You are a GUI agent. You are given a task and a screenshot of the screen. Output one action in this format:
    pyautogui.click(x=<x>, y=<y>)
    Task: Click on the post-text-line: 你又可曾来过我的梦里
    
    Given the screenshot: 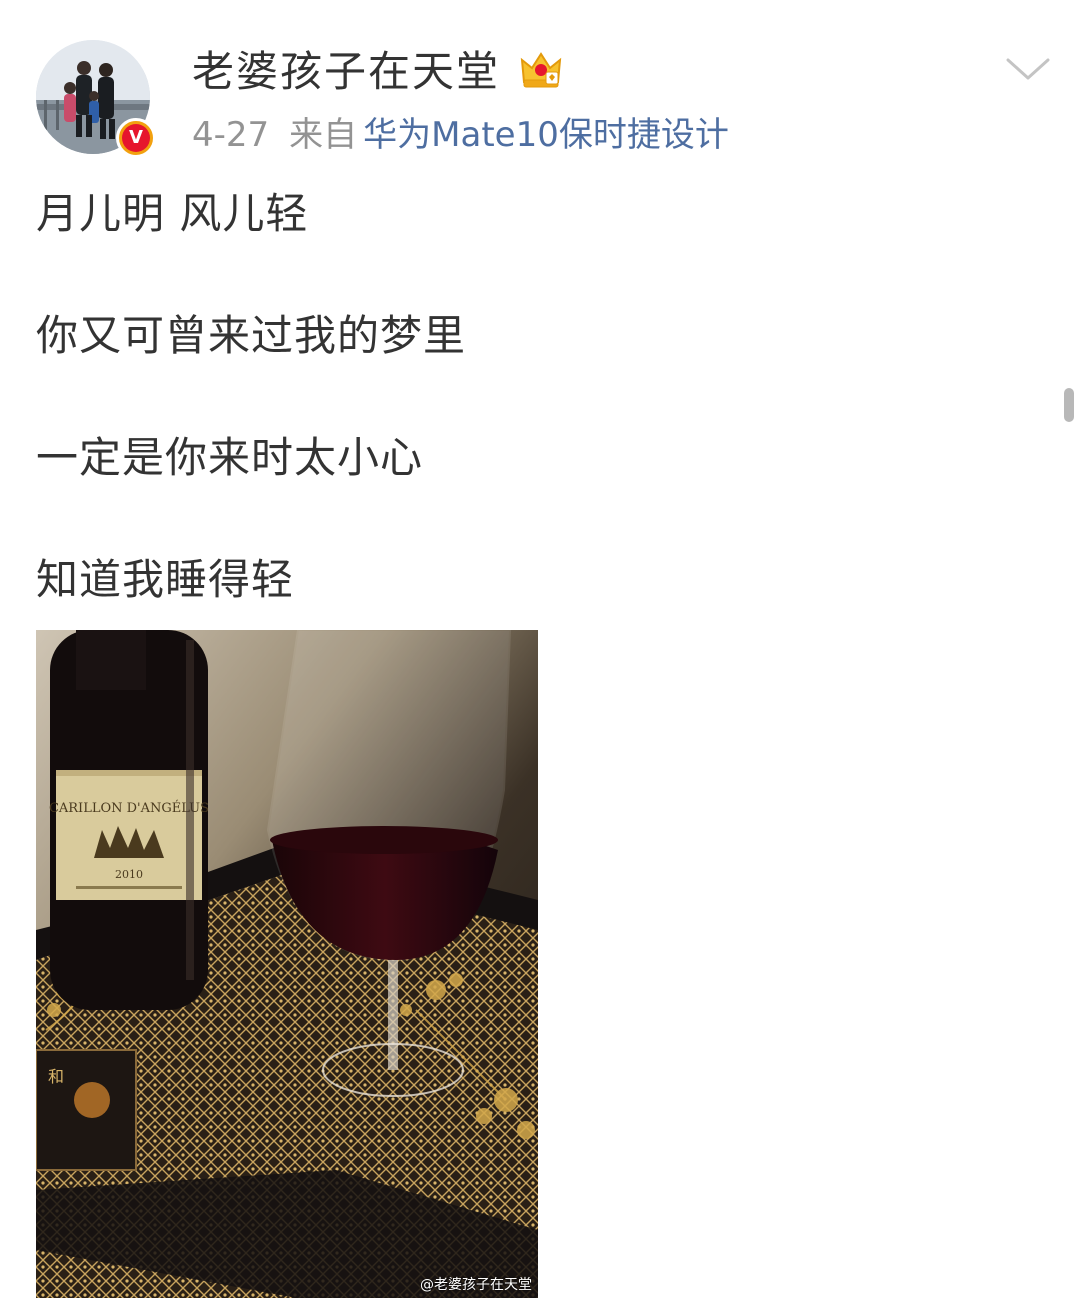 What is the action you would take?
    pyautogui.click(x=251, y=335)
    